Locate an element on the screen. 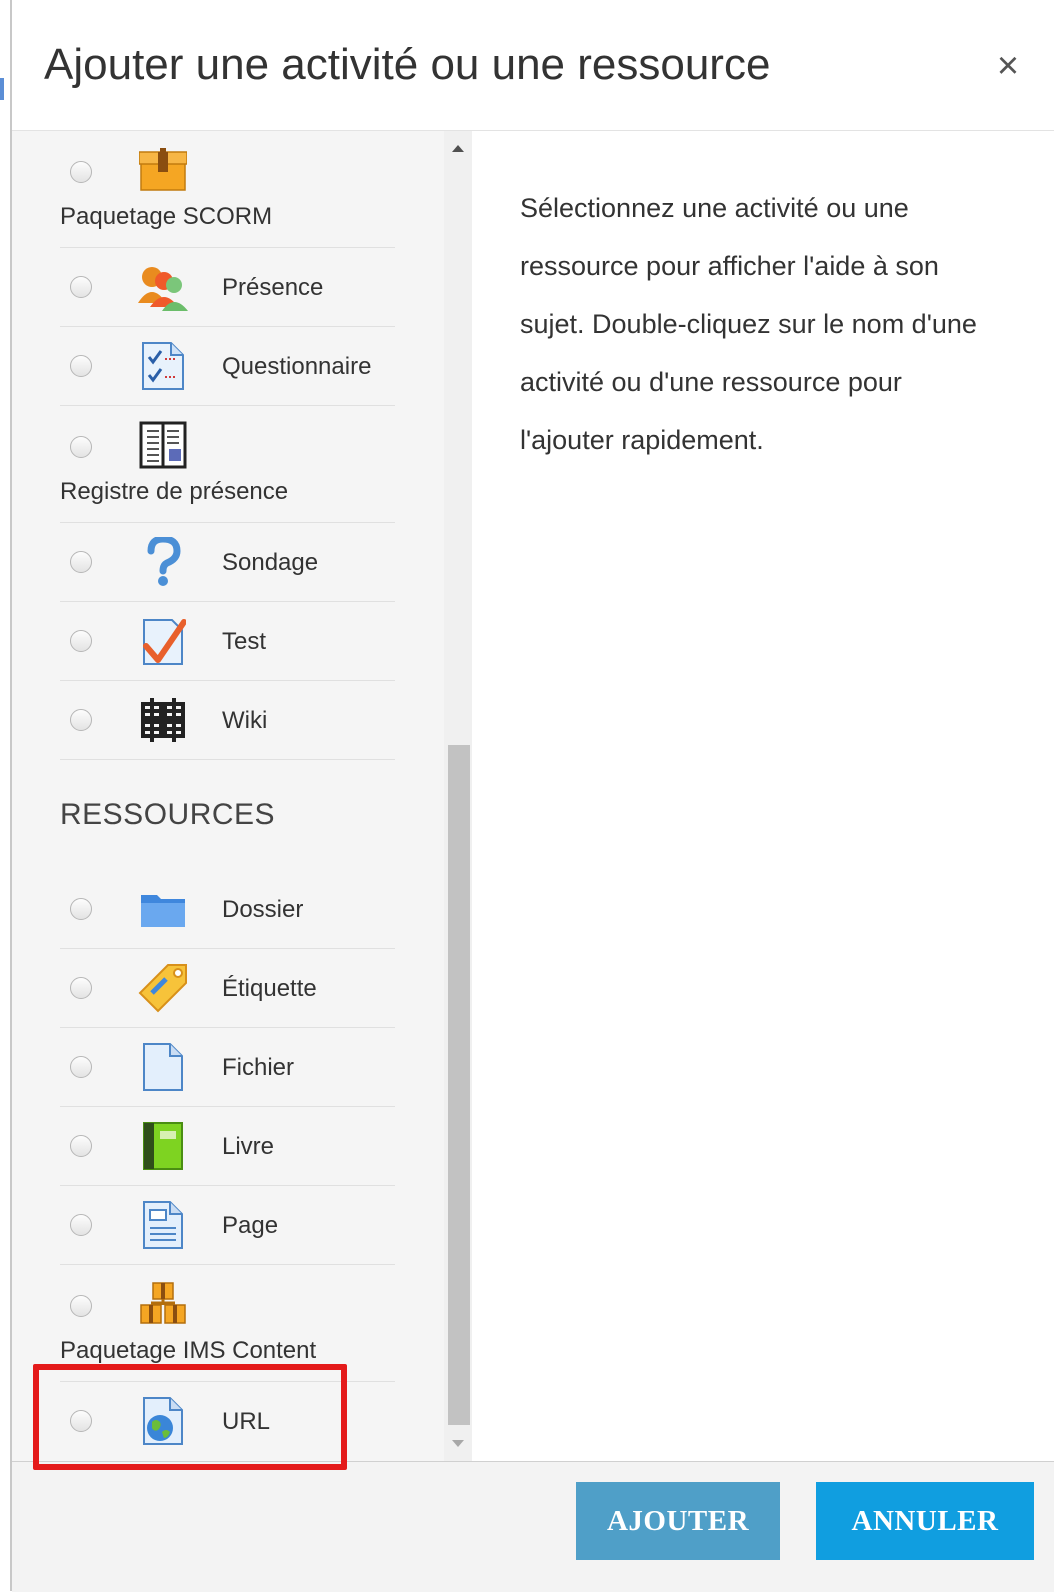 This screenshot has width=1054, height=1592. option-etiquette: Étiquette is located at coordinates (227, 988).